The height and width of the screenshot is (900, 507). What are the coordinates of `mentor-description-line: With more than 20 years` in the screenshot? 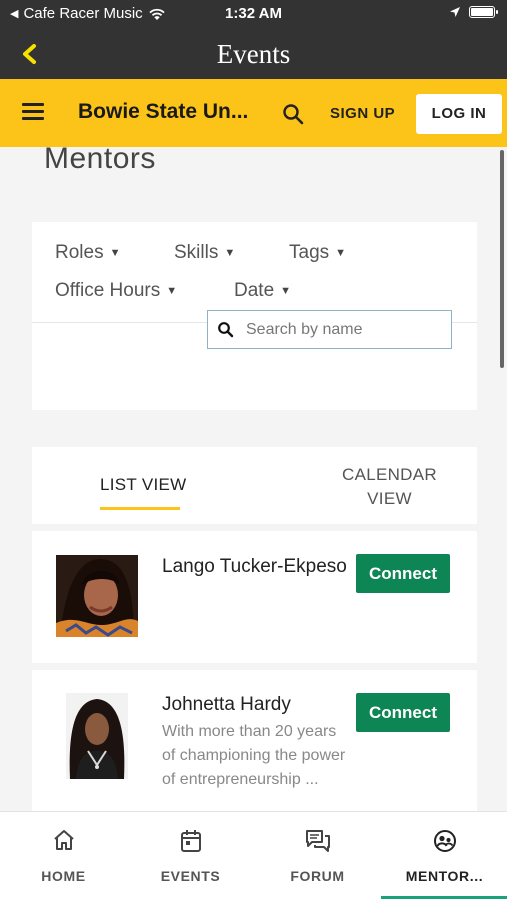 It's located at (249, 731).